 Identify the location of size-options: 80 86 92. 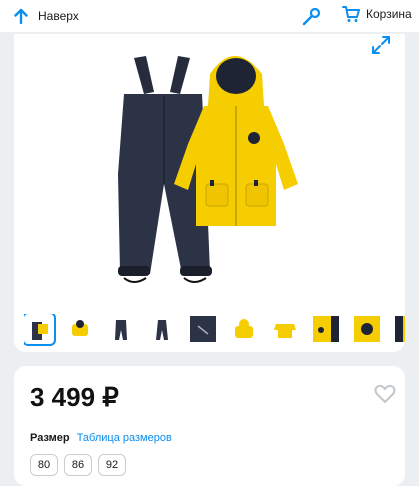
(78, 465).